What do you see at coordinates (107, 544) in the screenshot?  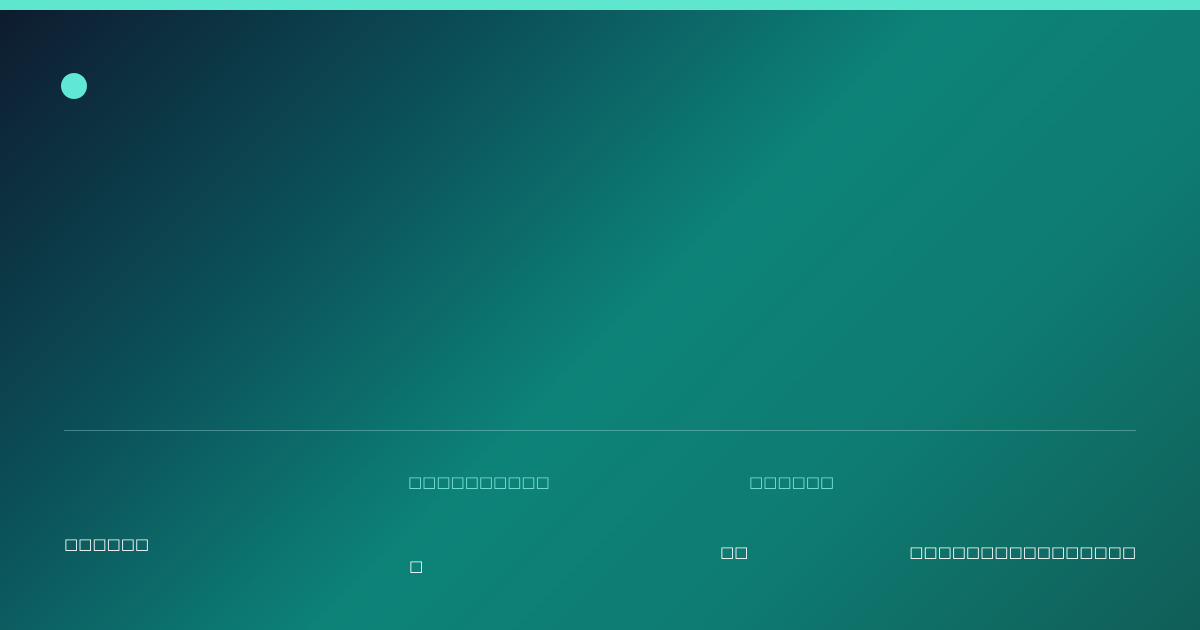 I see `footer-left-text: □□□□□□` at bounding box center [107, 544].